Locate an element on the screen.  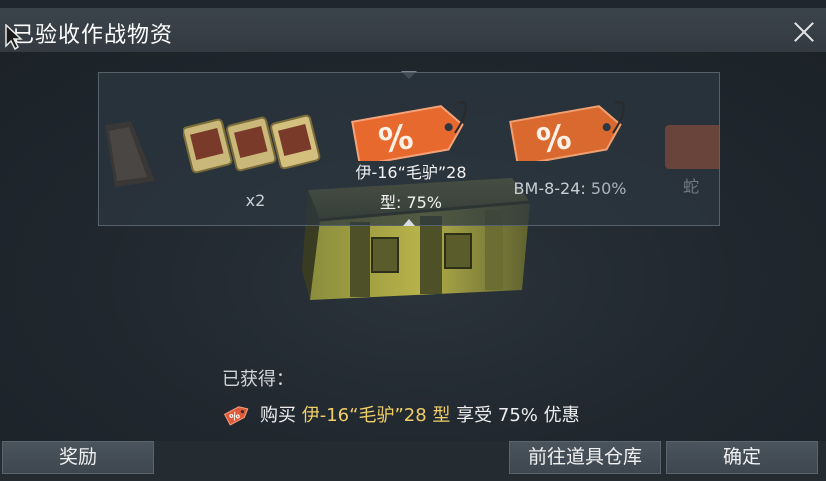
item-quantity: x2 is located at coordinates (255, 200).